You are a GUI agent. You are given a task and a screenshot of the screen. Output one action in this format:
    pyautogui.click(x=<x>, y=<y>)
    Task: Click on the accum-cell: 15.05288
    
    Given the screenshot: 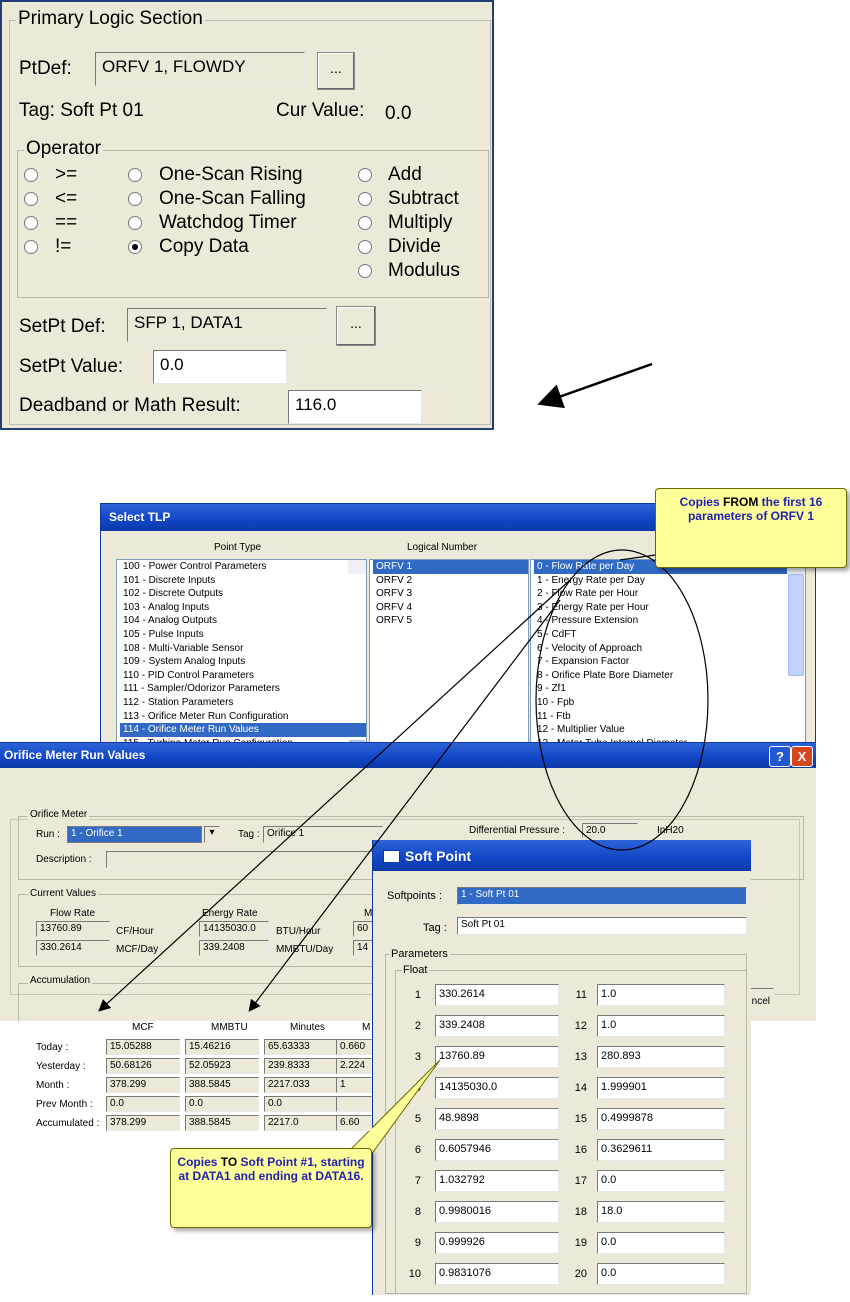 What is the action you would take?
    pyautogui.click(x=143, y=1047)
    